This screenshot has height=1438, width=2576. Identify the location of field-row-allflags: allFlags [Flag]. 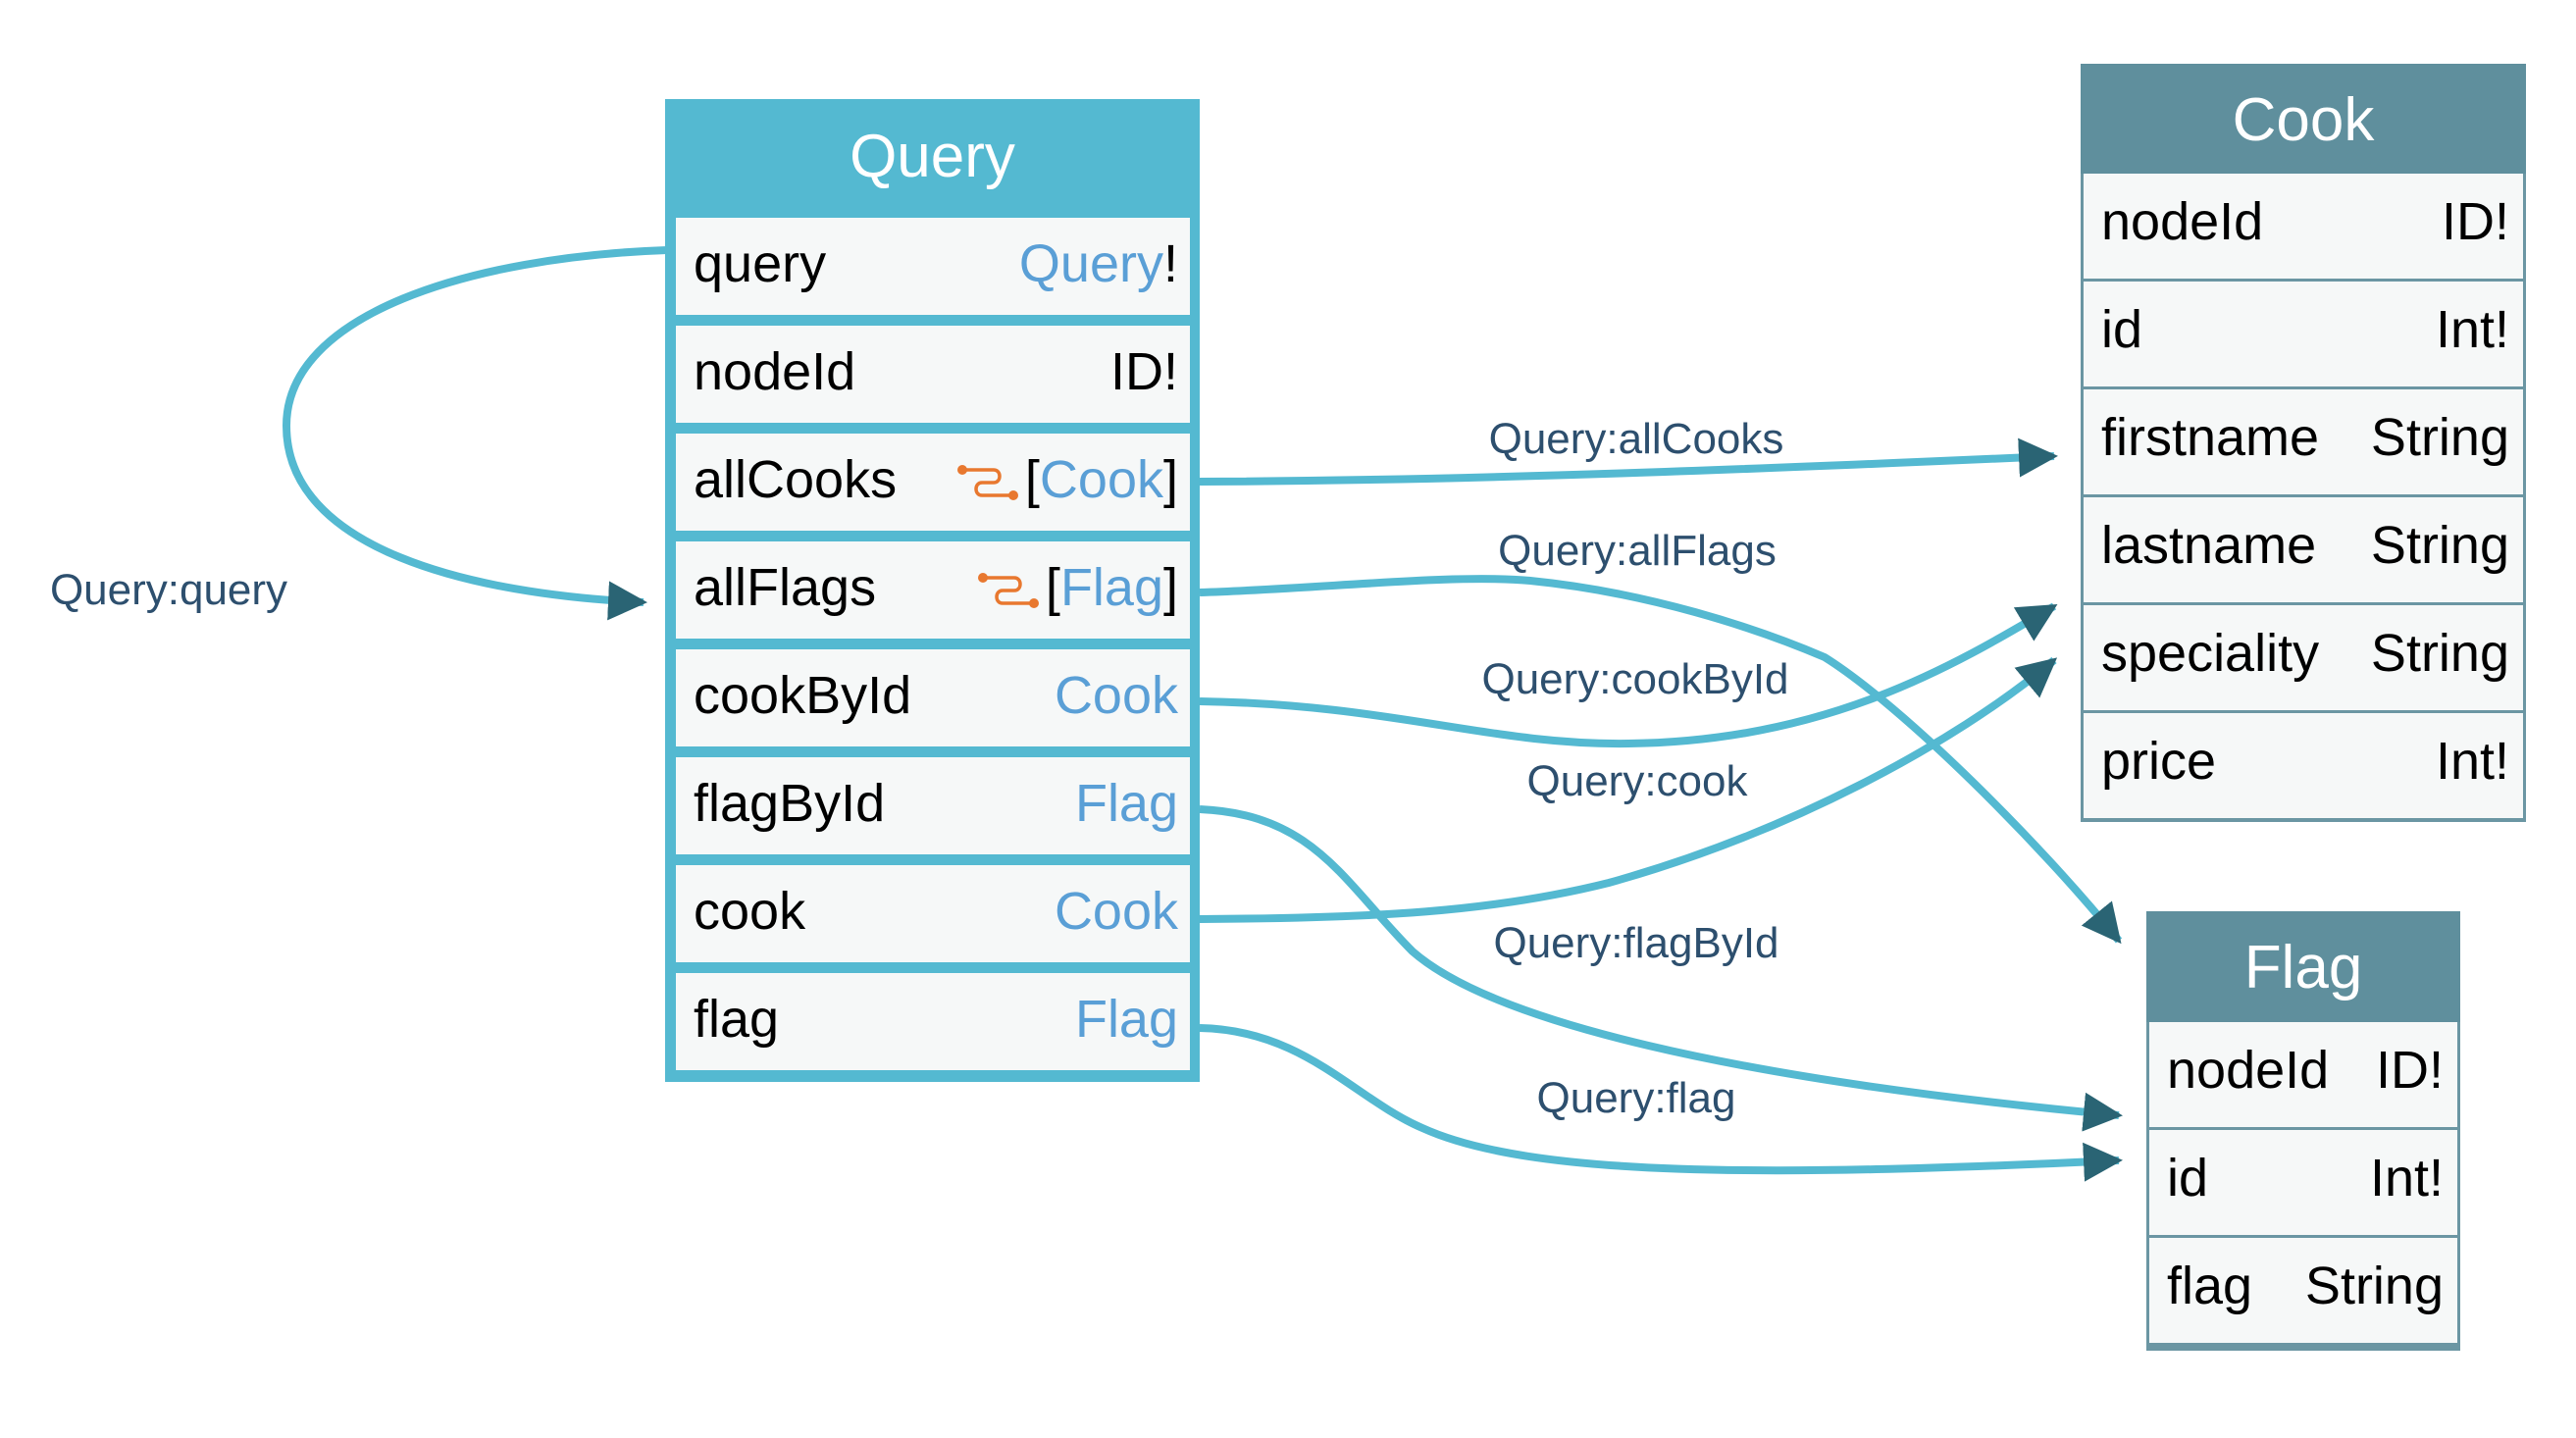
(933, 590).